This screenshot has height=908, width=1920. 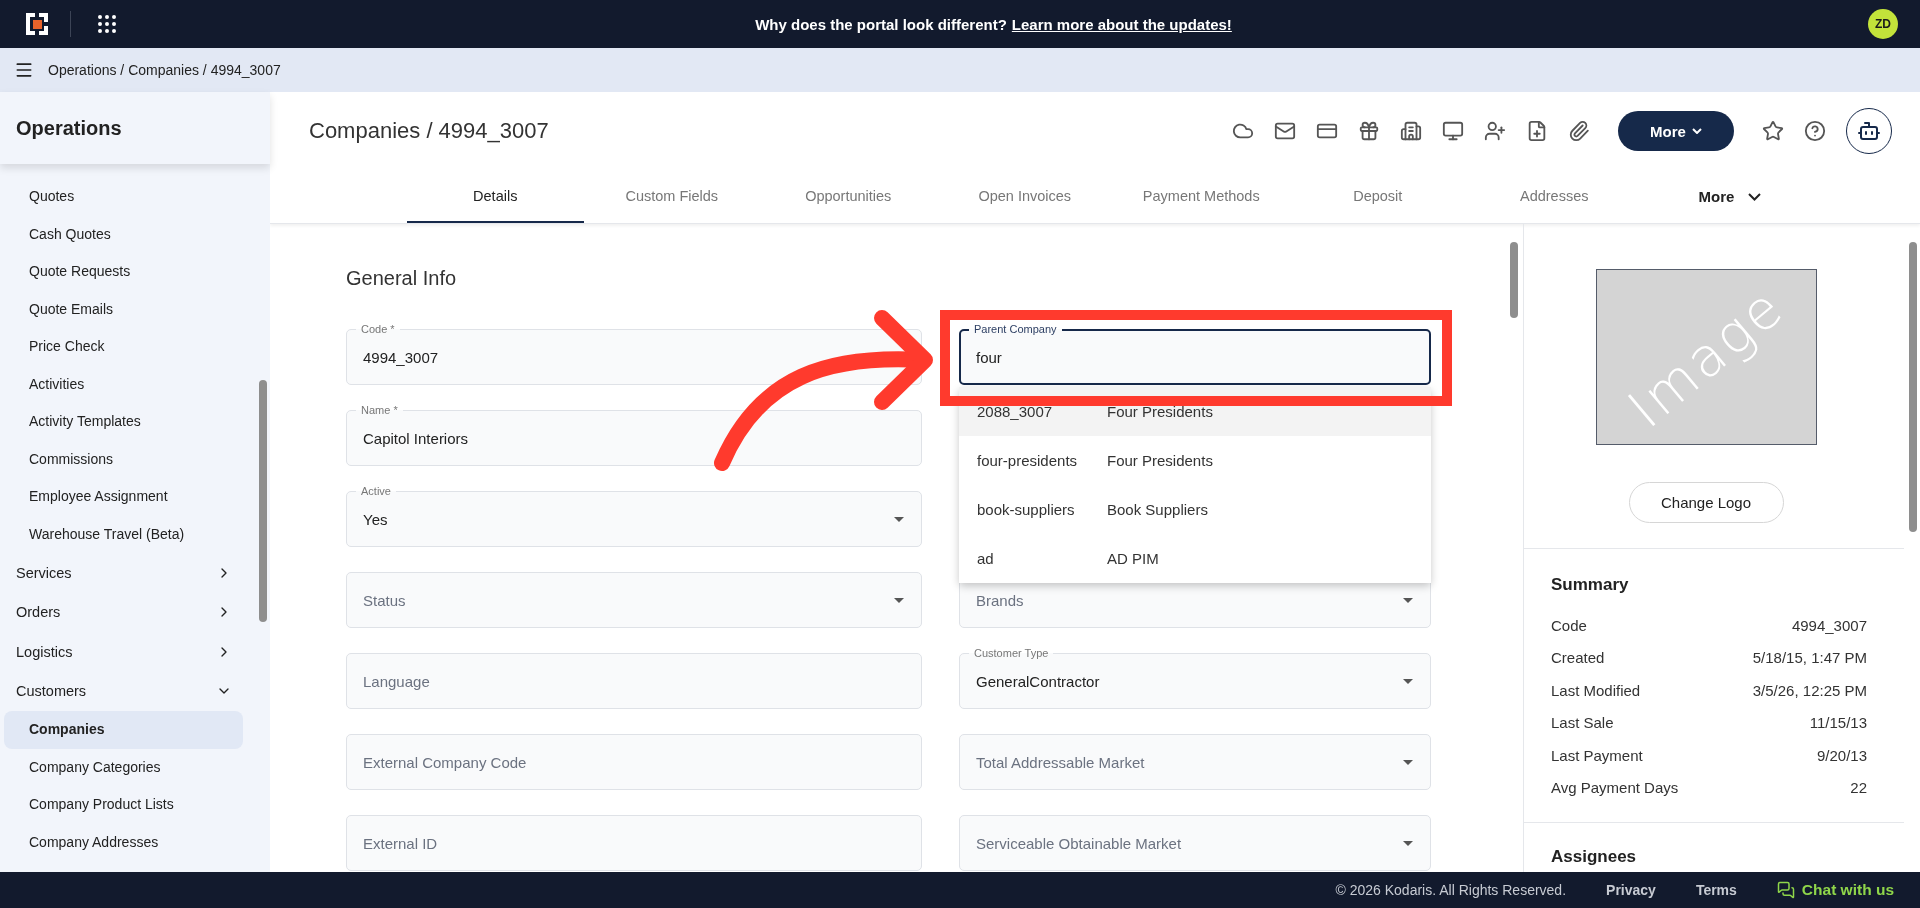 What do you see at coordinates (1411, 131) in the screenshot?
I see `building-icon` at bounding box center [1411, 131].